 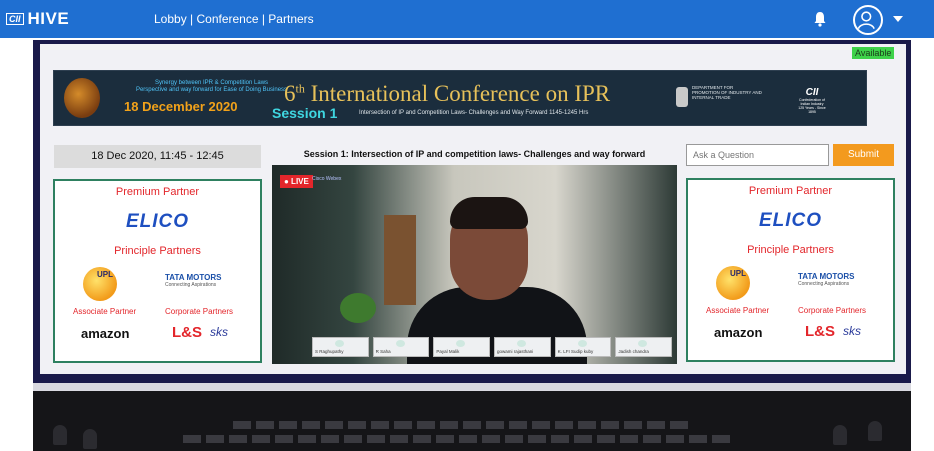 What do you see at coordinates (462, 347) in the screenshot?
I see `participant-tile: Payal Malik` at bounding box center [462, 347].